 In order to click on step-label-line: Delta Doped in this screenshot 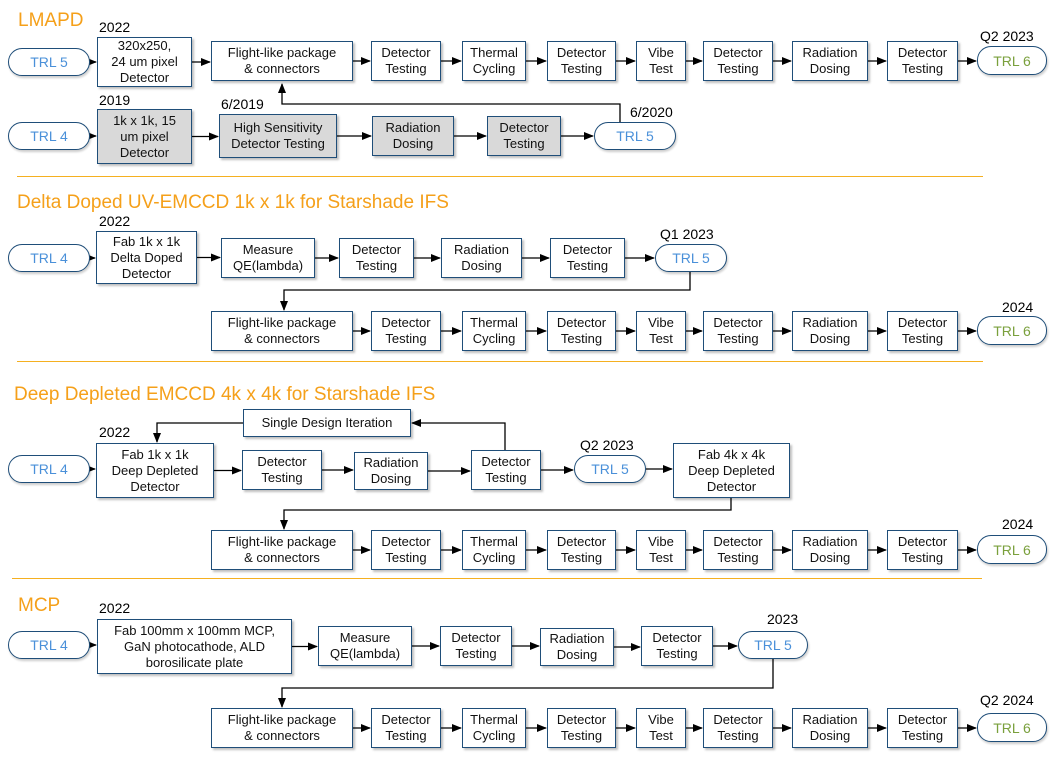, I will do `click(146, 257)`.